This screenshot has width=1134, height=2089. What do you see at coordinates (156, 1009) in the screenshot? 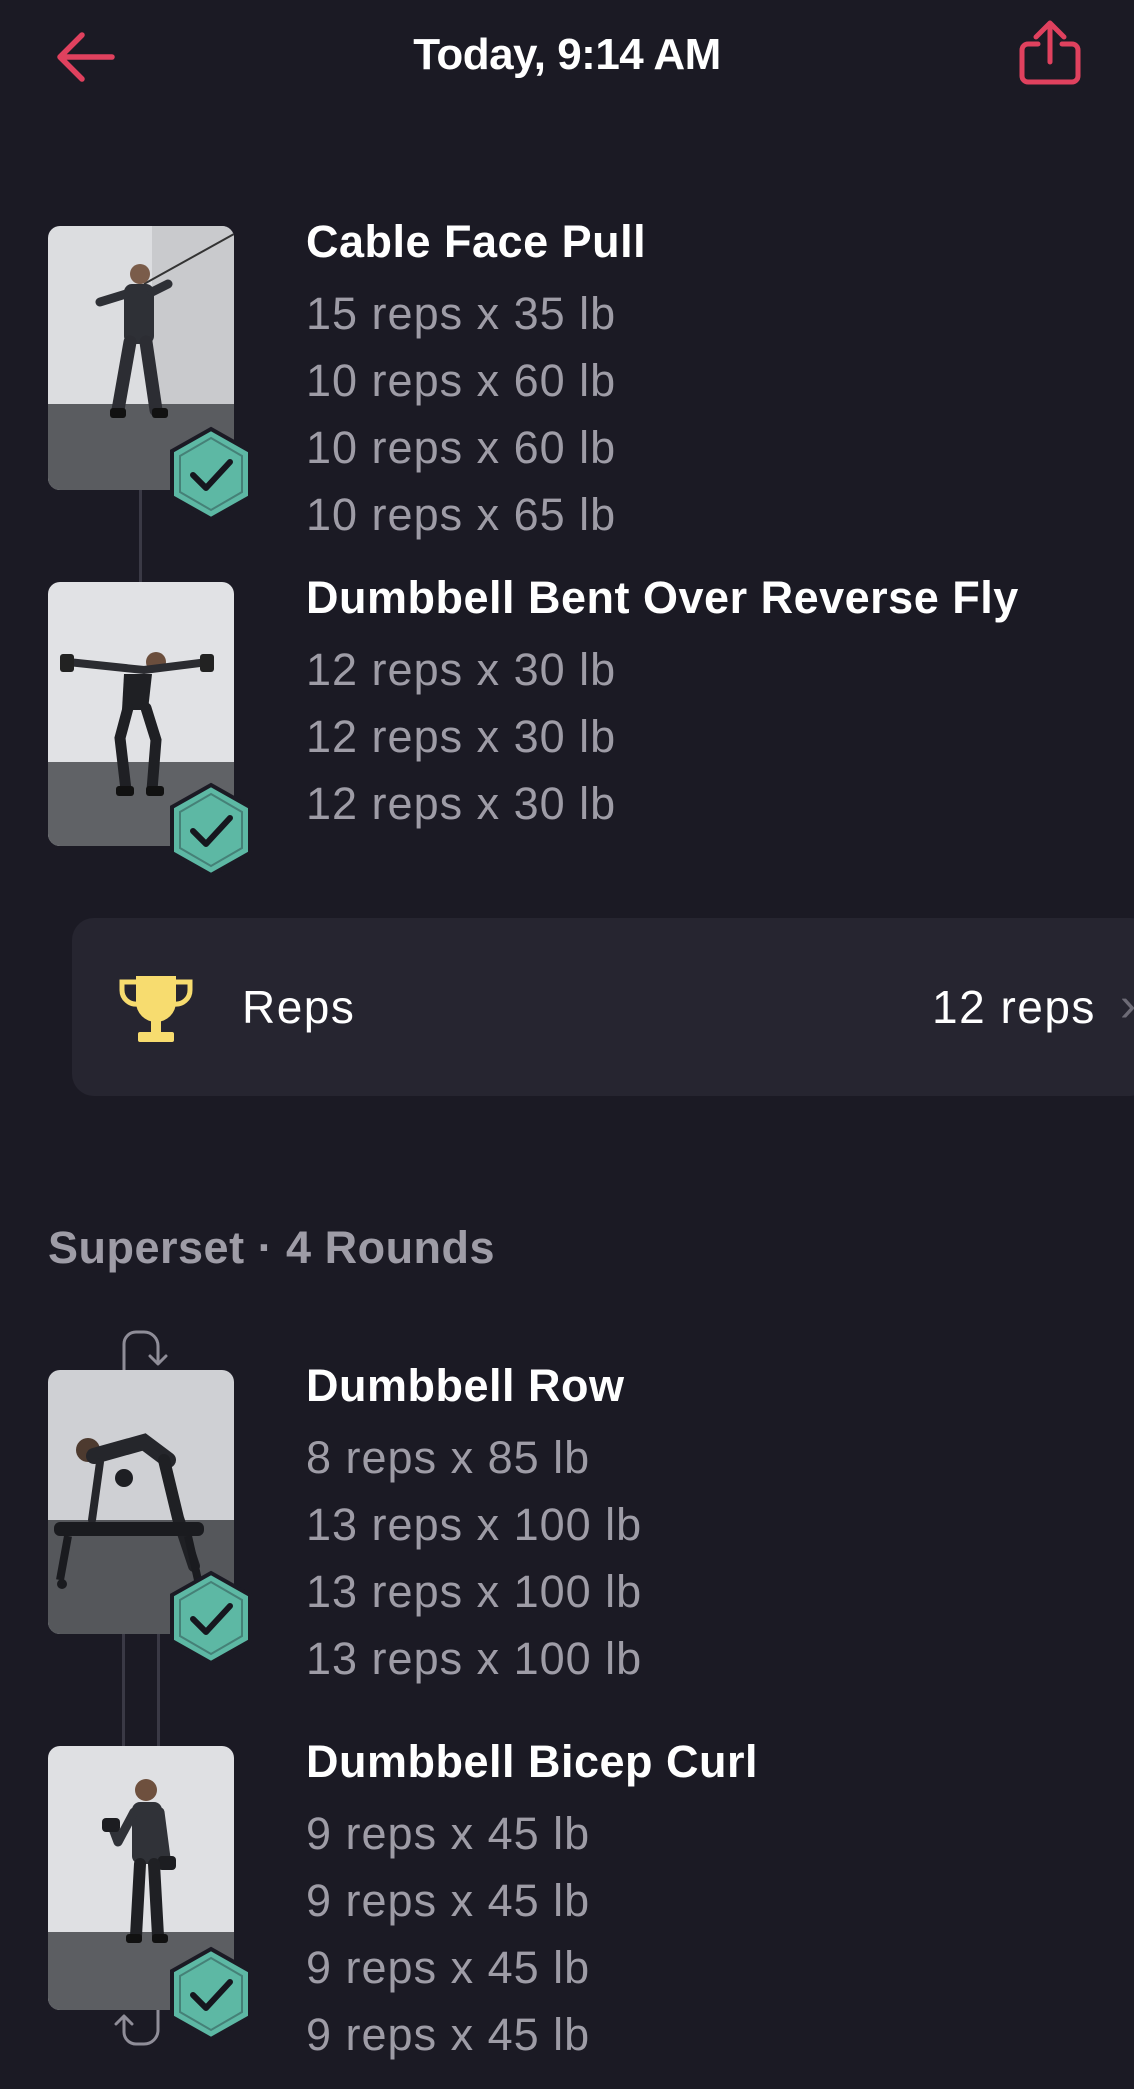
I see `trophy-icon` at bounding box center [156, 1009].